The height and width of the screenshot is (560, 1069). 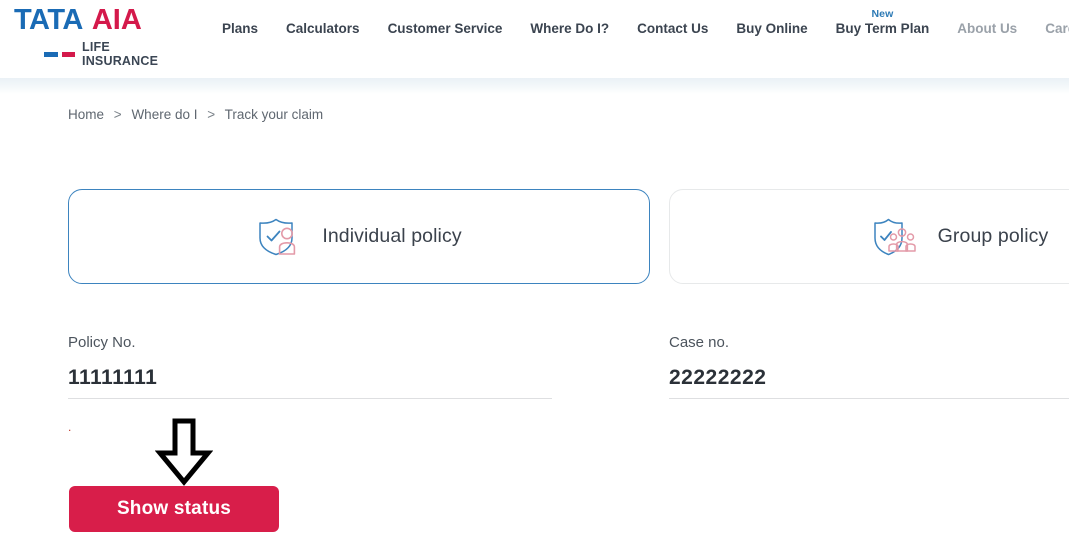 What do you see at coordinates (120, 54) in the screenshot?
I see `logo-tagline: LIFE INSURANCE` at bounding box center [120, 54].